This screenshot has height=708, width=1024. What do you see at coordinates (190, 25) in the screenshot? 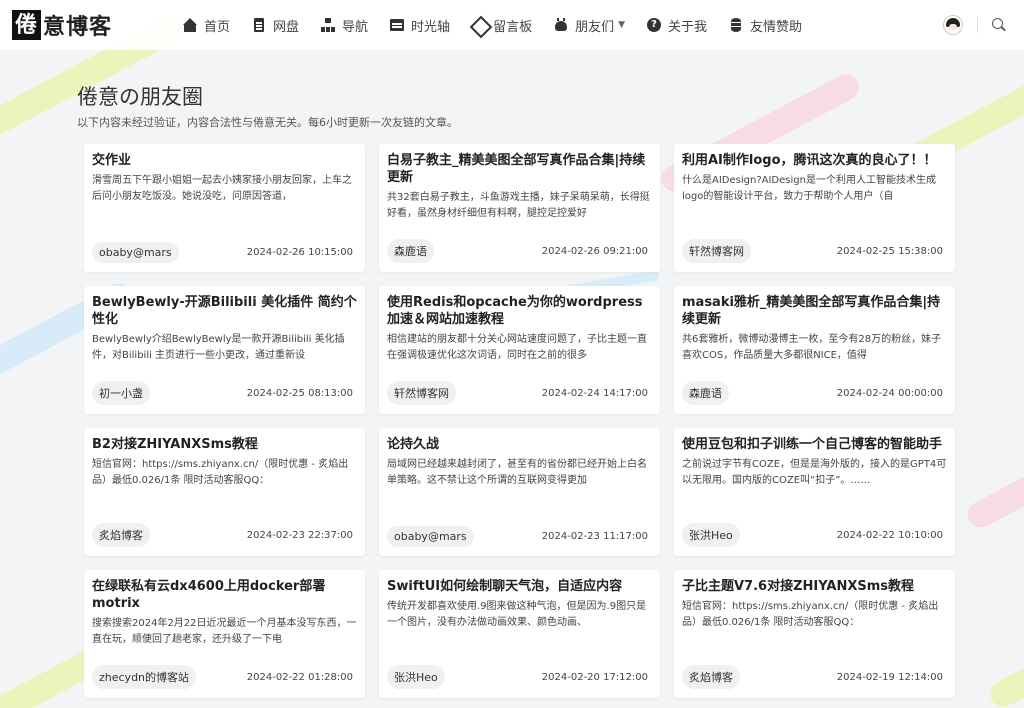
I see `home-icon` at bounding box center [190, 25].